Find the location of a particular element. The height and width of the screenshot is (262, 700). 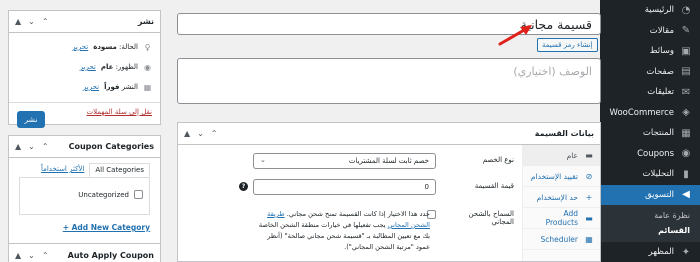

products-icon: ▦ is located at coordinates (686, 133).